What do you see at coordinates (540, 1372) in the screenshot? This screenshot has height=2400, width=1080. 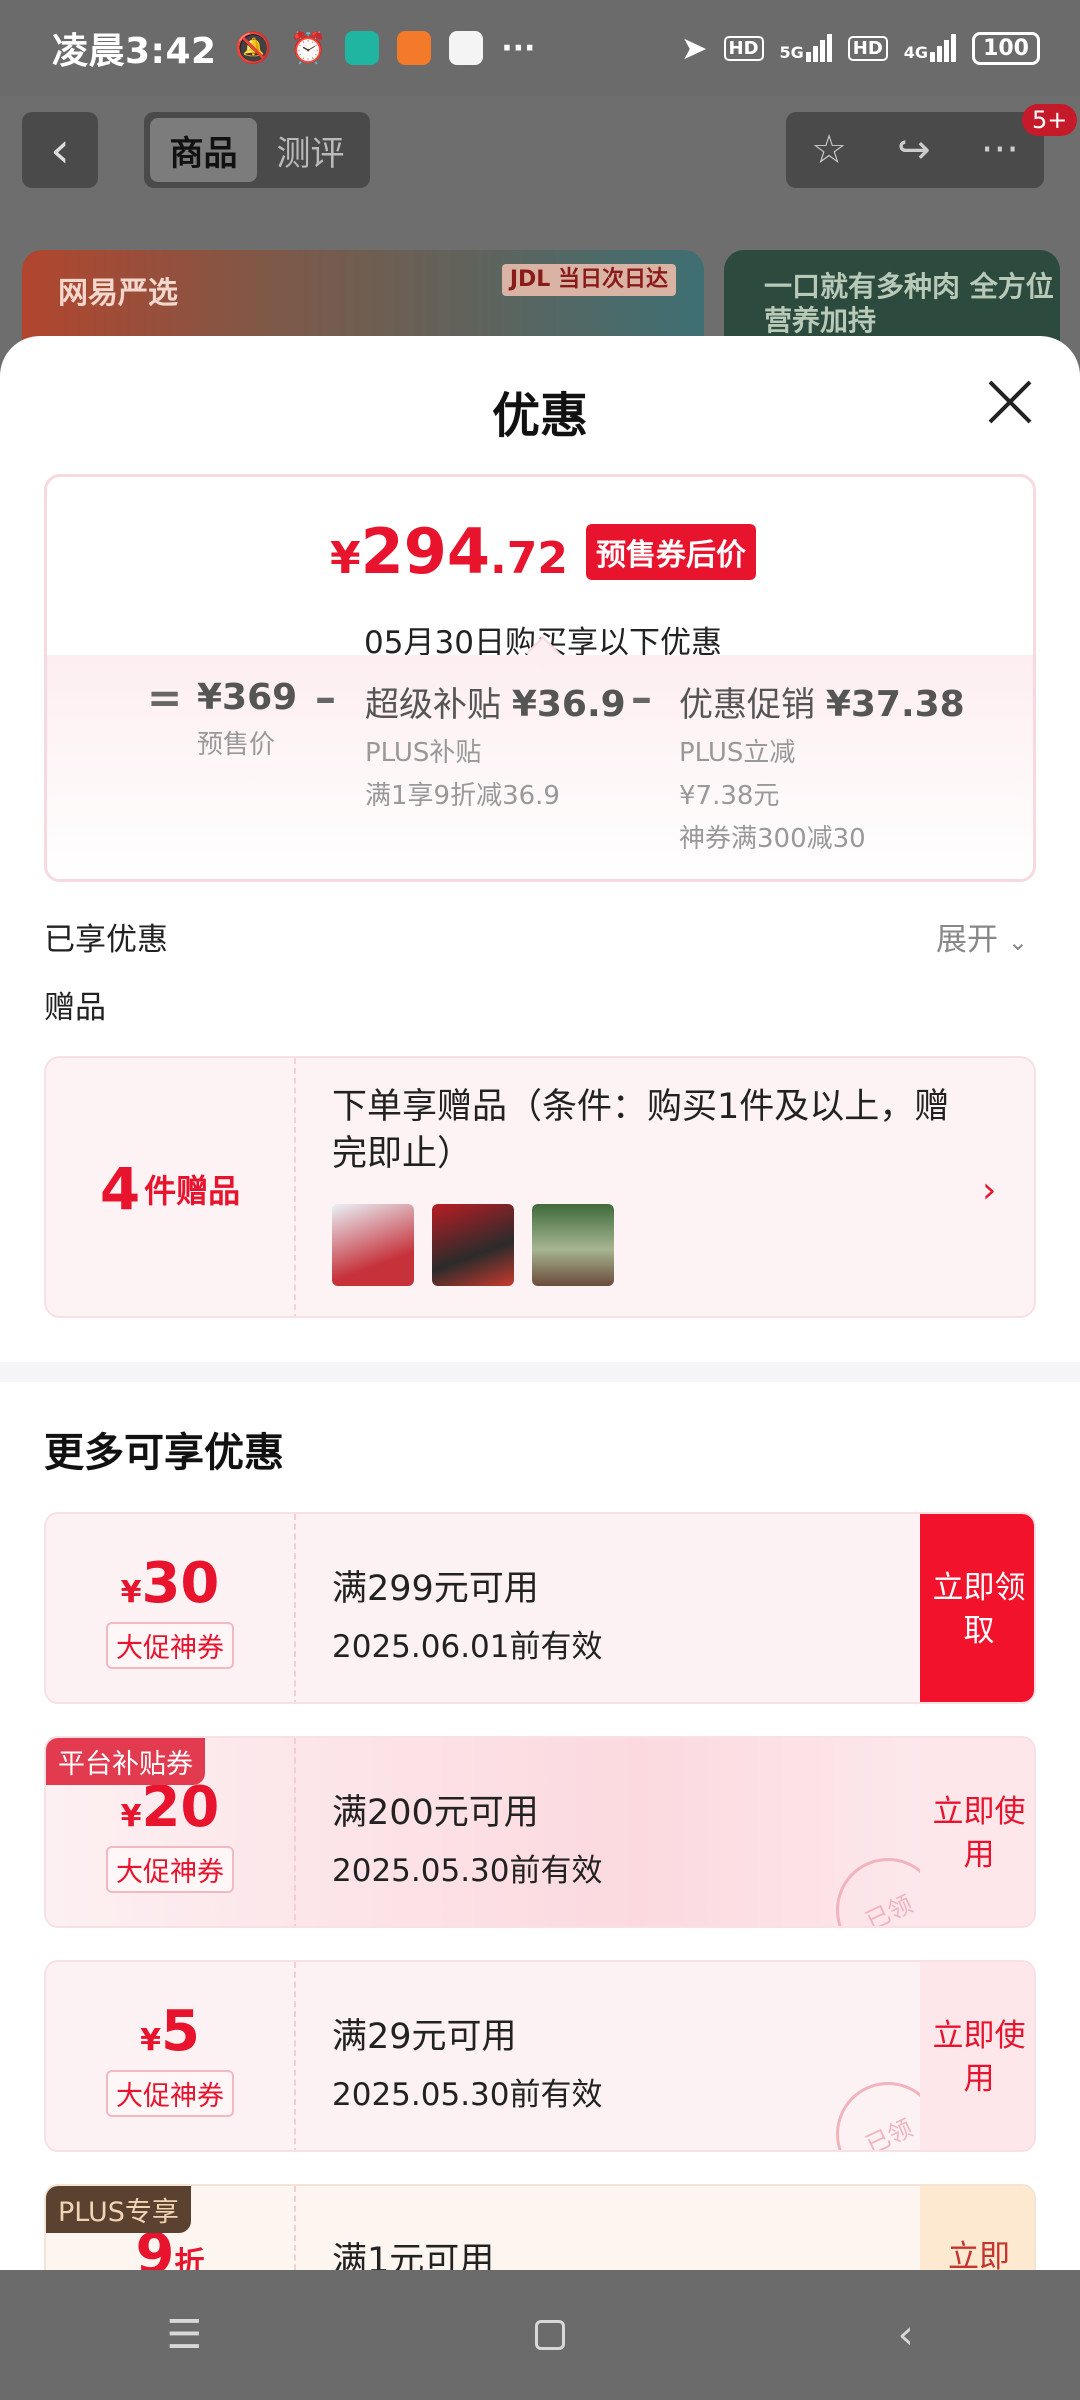 I see `section-divider` at bounding box center [540, 1372].